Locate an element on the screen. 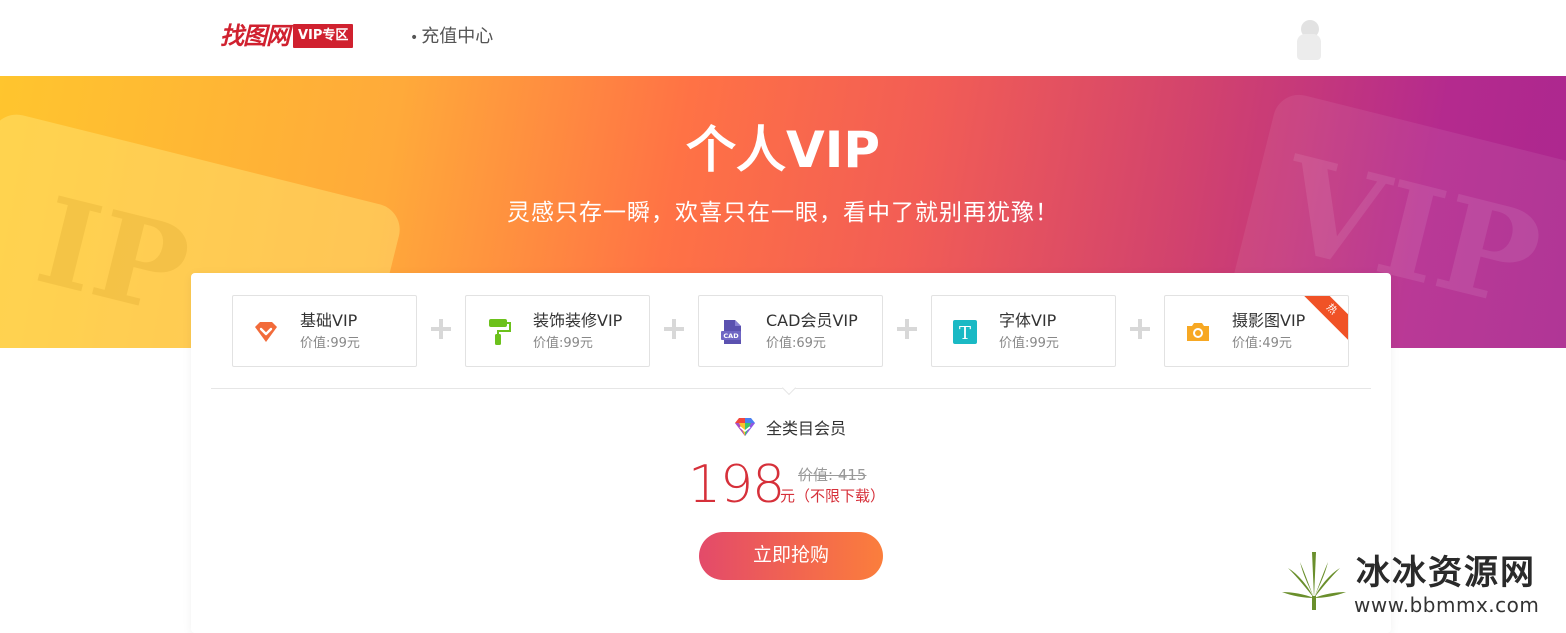 This screenshot has width=1566, height=633. watermark: 冰冰资源网 www.bbmmx.com is located at coordinates (1420, 583).